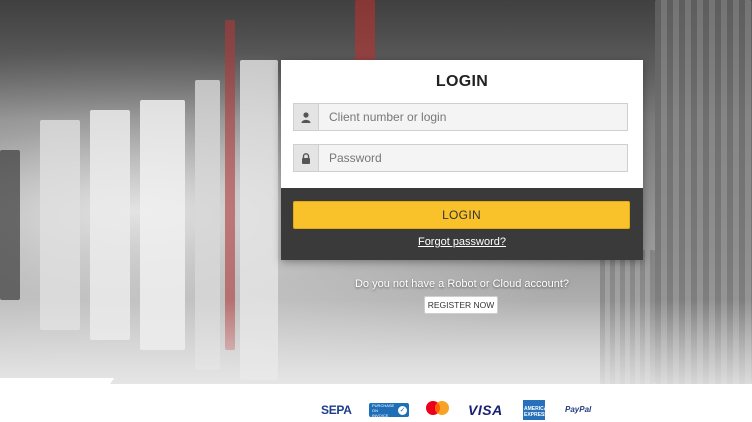 The width and height of the screenshot is (752, 422). I want to click on visa-logo-text: VISA, so click(485, 410).